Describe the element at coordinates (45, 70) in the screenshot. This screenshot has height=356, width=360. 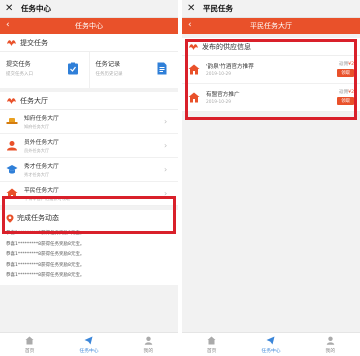
I see `submit-task-card: 提交任务 提交任务入口` at that location.